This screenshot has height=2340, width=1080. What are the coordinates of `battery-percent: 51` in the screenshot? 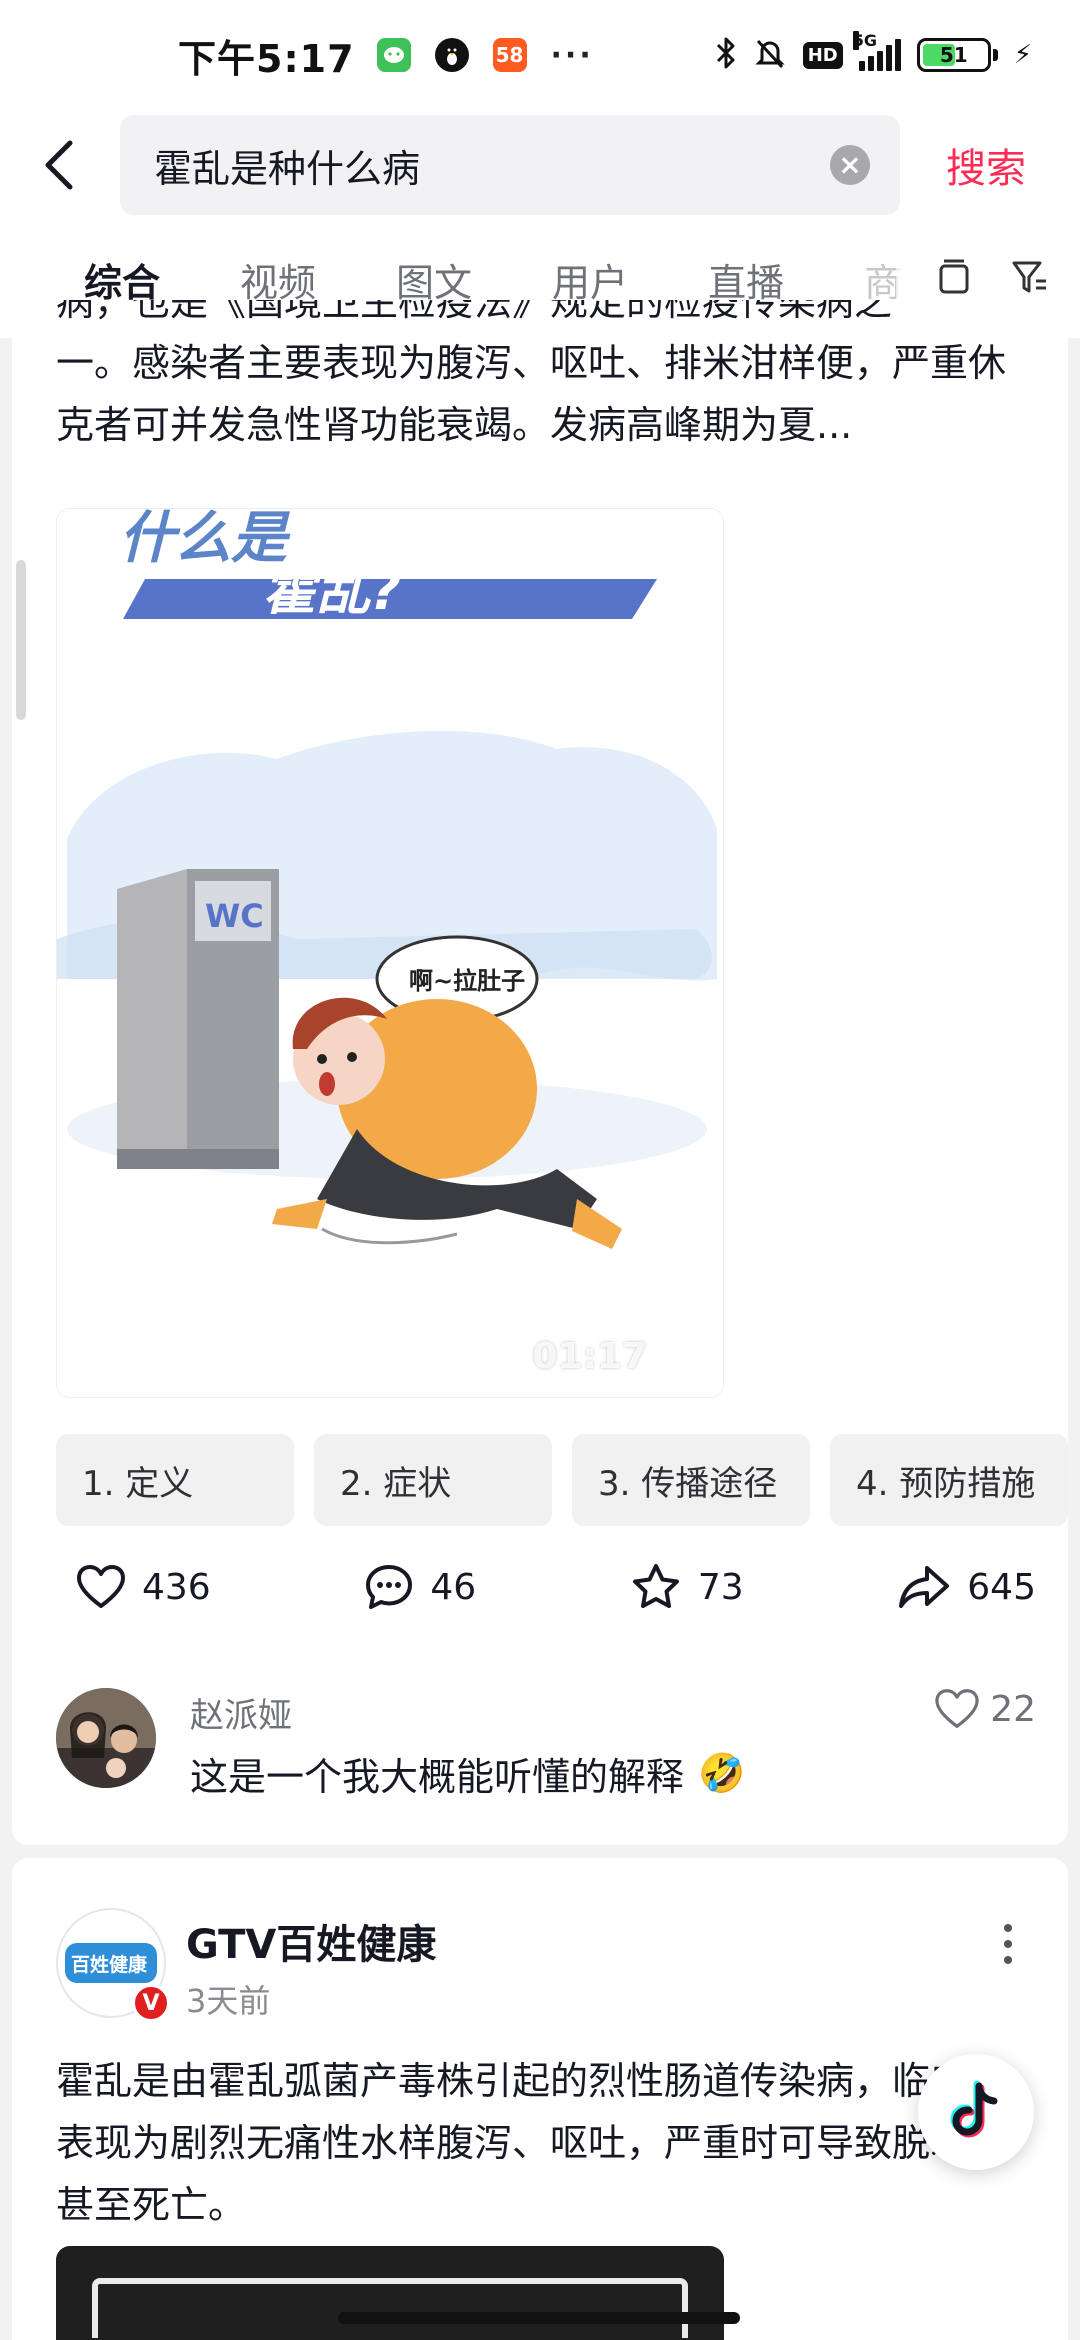 It's located at (953, 55).